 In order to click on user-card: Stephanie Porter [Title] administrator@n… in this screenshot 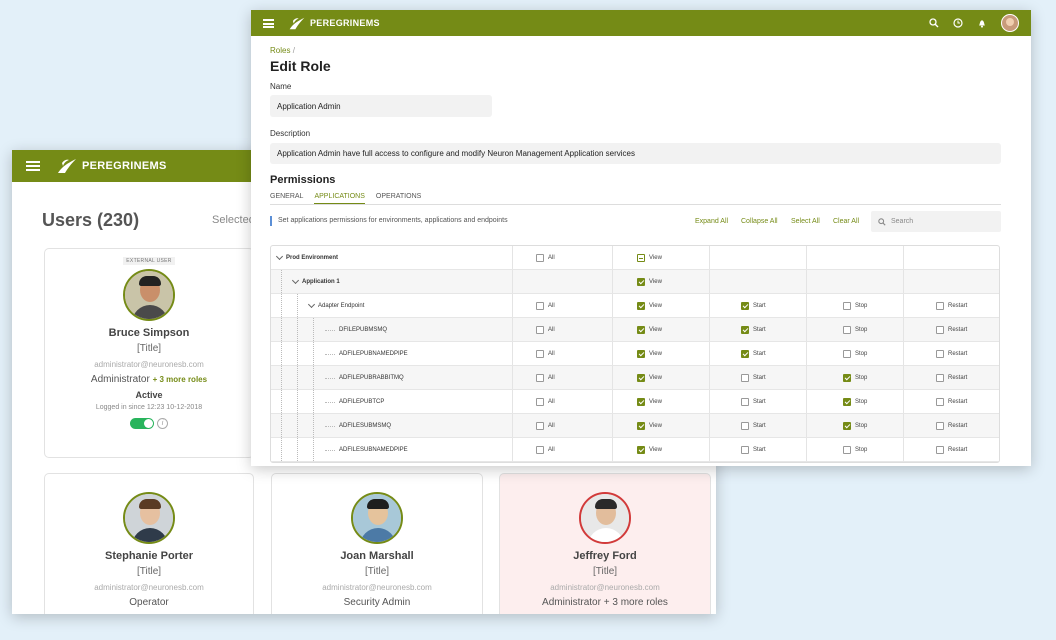, I will do `click(149, 543)`.